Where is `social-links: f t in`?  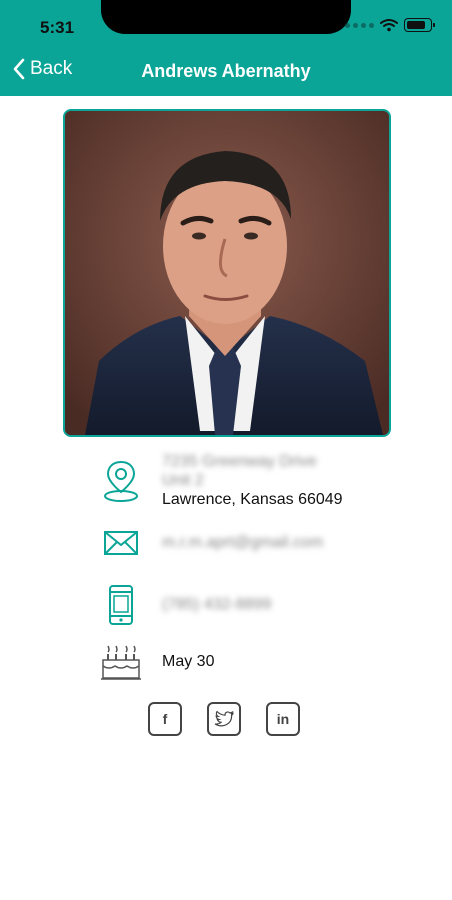
social-links: f t in is located at coordinates (224, 719).